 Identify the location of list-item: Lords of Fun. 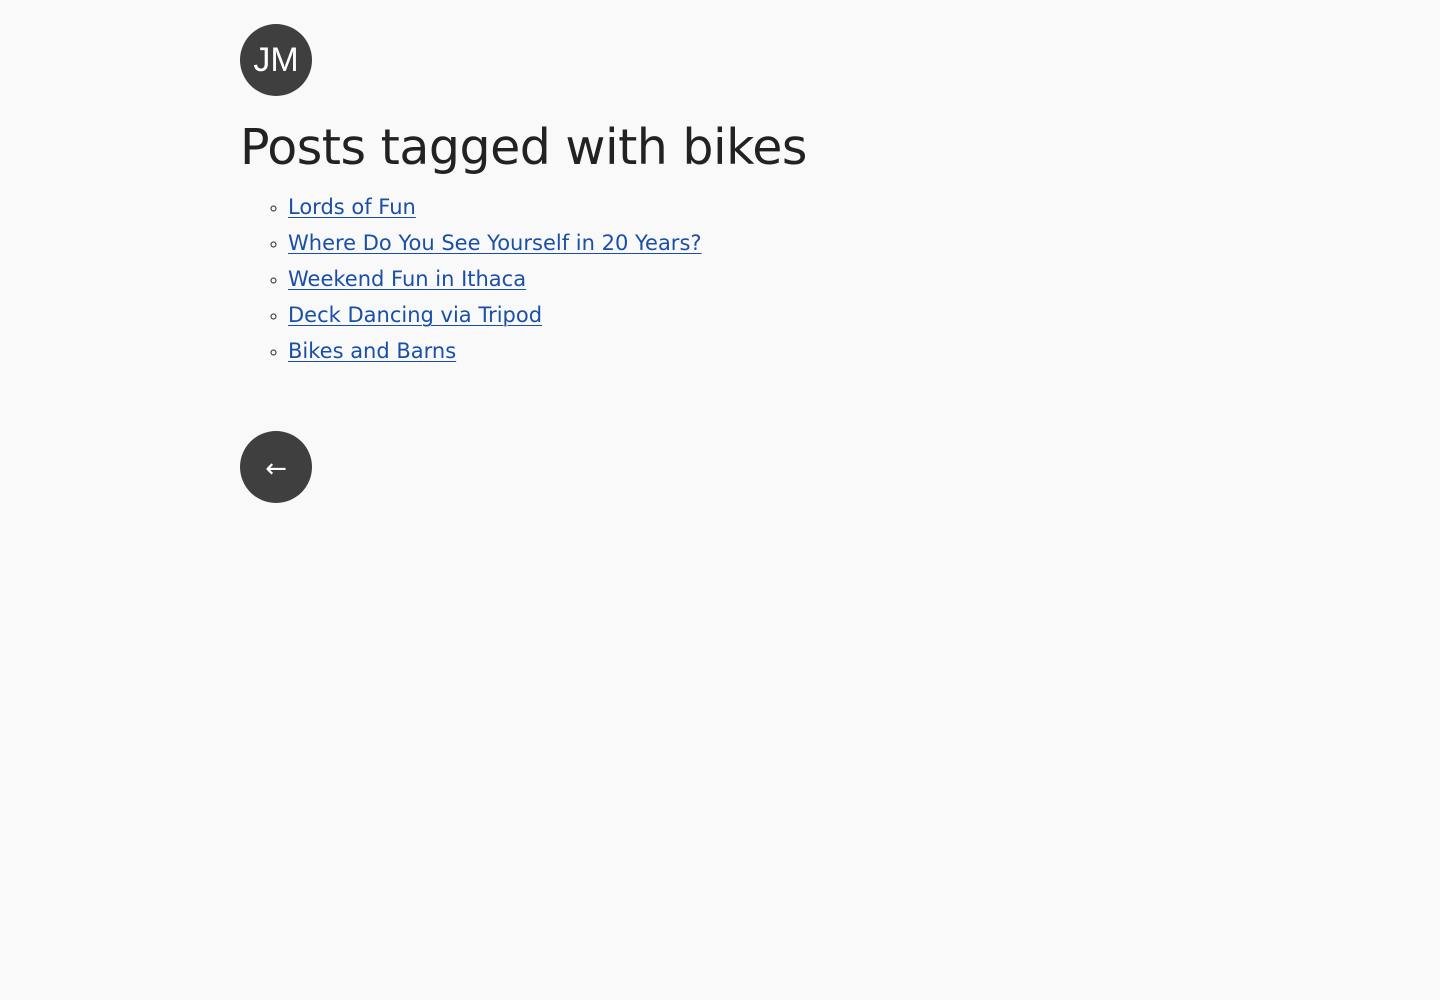
(495, 207).